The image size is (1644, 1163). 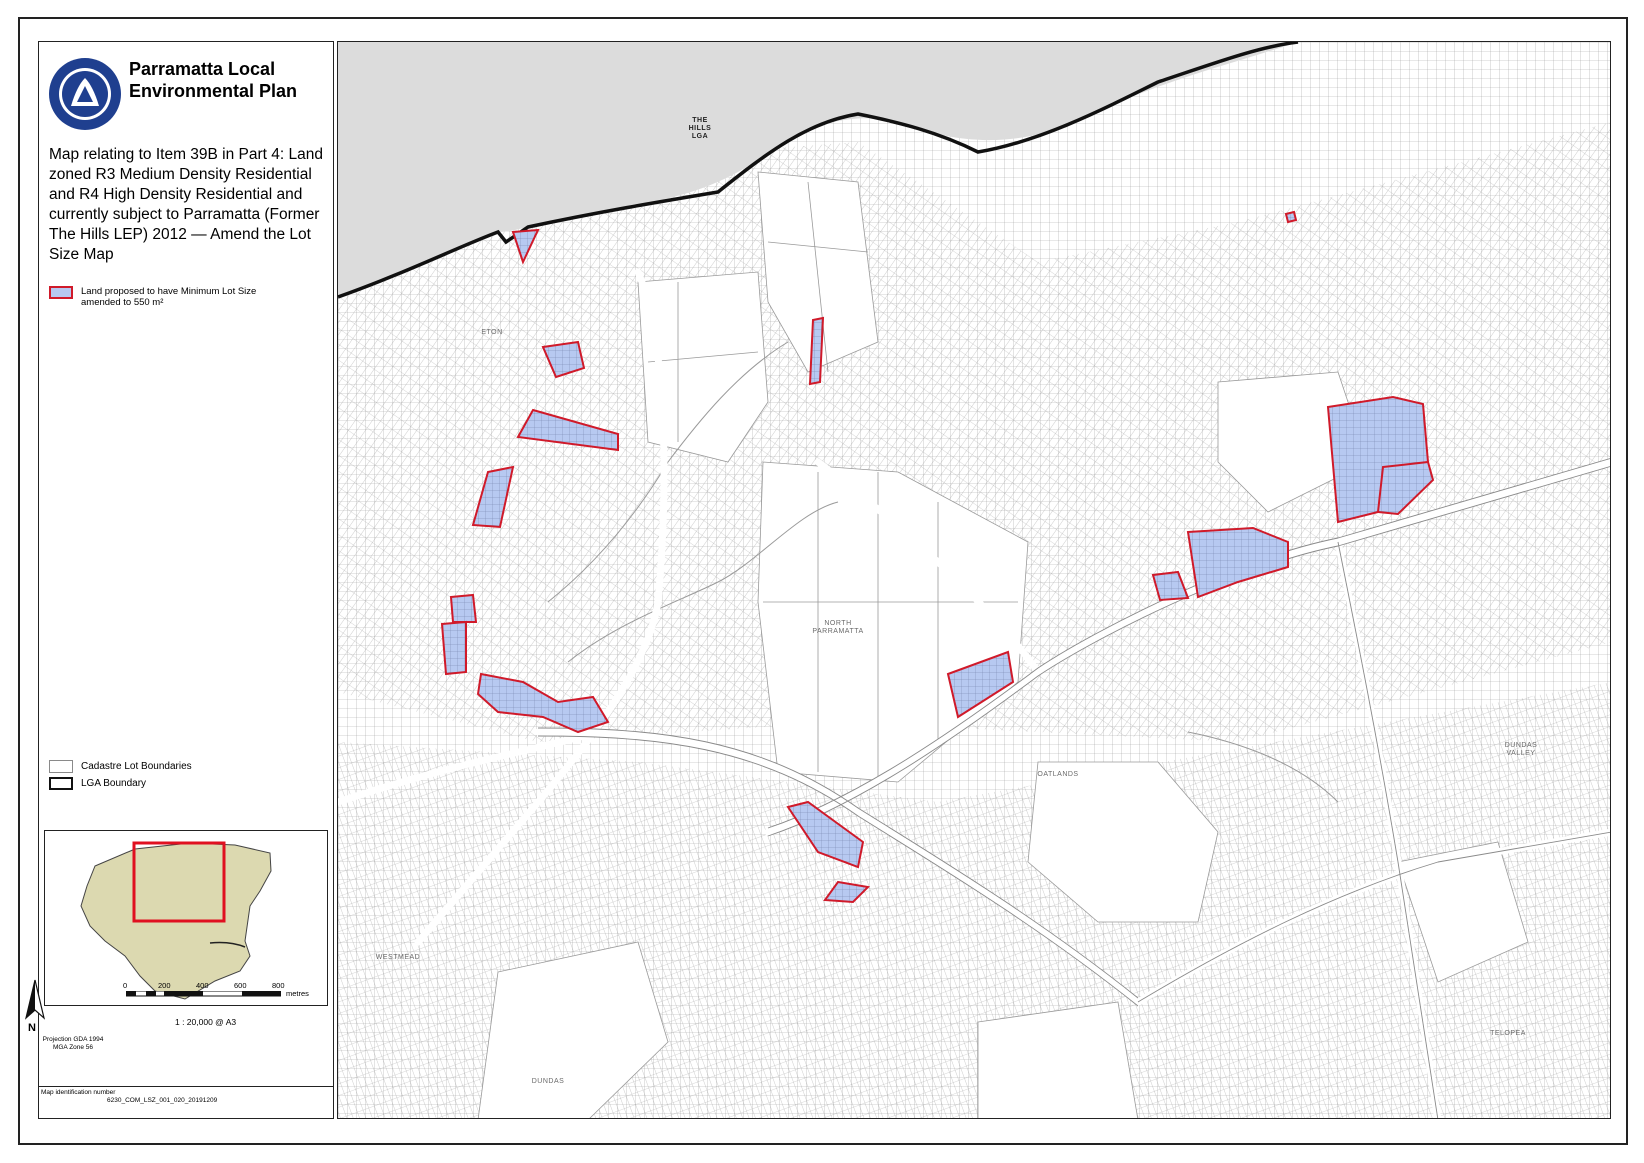 What do you see at coordinates (213, 80) in the screenshot?
I see `map-title: Parramatta Local Environmental Plan` at bounding box center [213, 80].